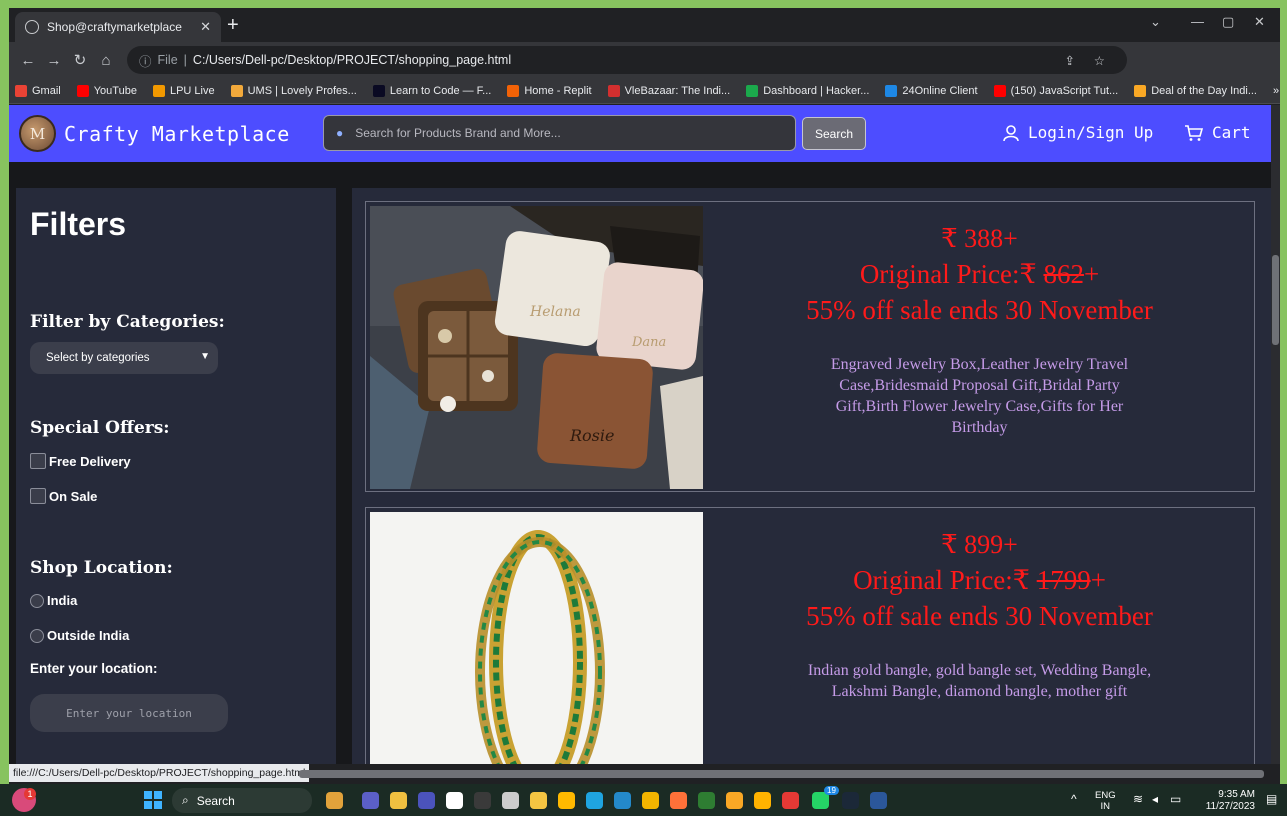 The image size is (1287, 816). I want to click on language-indicator: ENG IN, so click(1105, 801).